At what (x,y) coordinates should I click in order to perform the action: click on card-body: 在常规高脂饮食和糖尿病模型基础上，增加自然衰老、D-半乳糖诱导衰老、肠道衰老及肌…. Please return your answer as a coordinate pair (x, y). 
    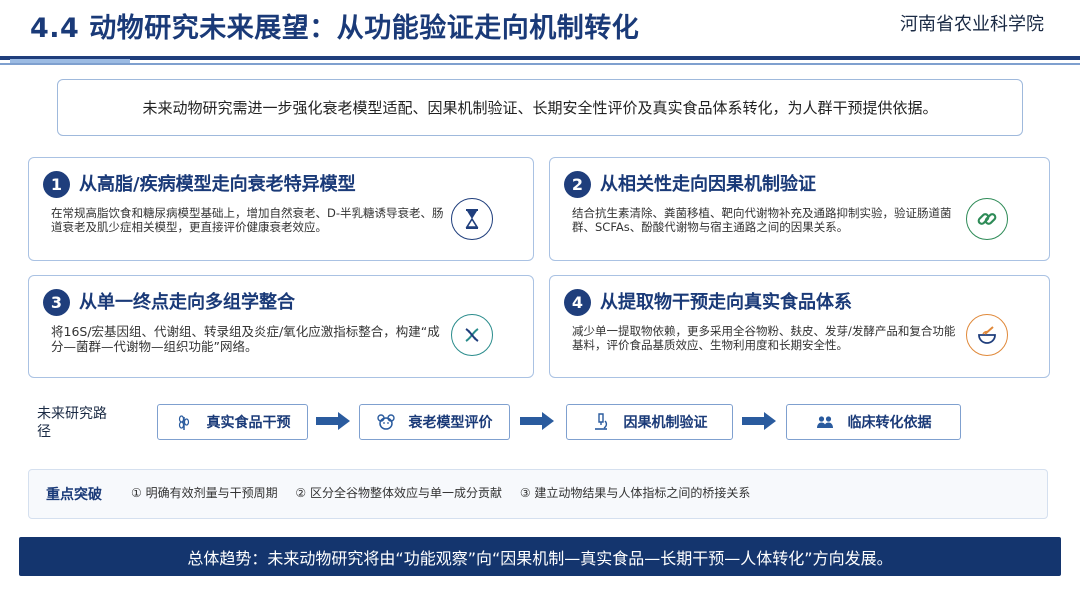
    Looking at the image, I should click on (247, 220).